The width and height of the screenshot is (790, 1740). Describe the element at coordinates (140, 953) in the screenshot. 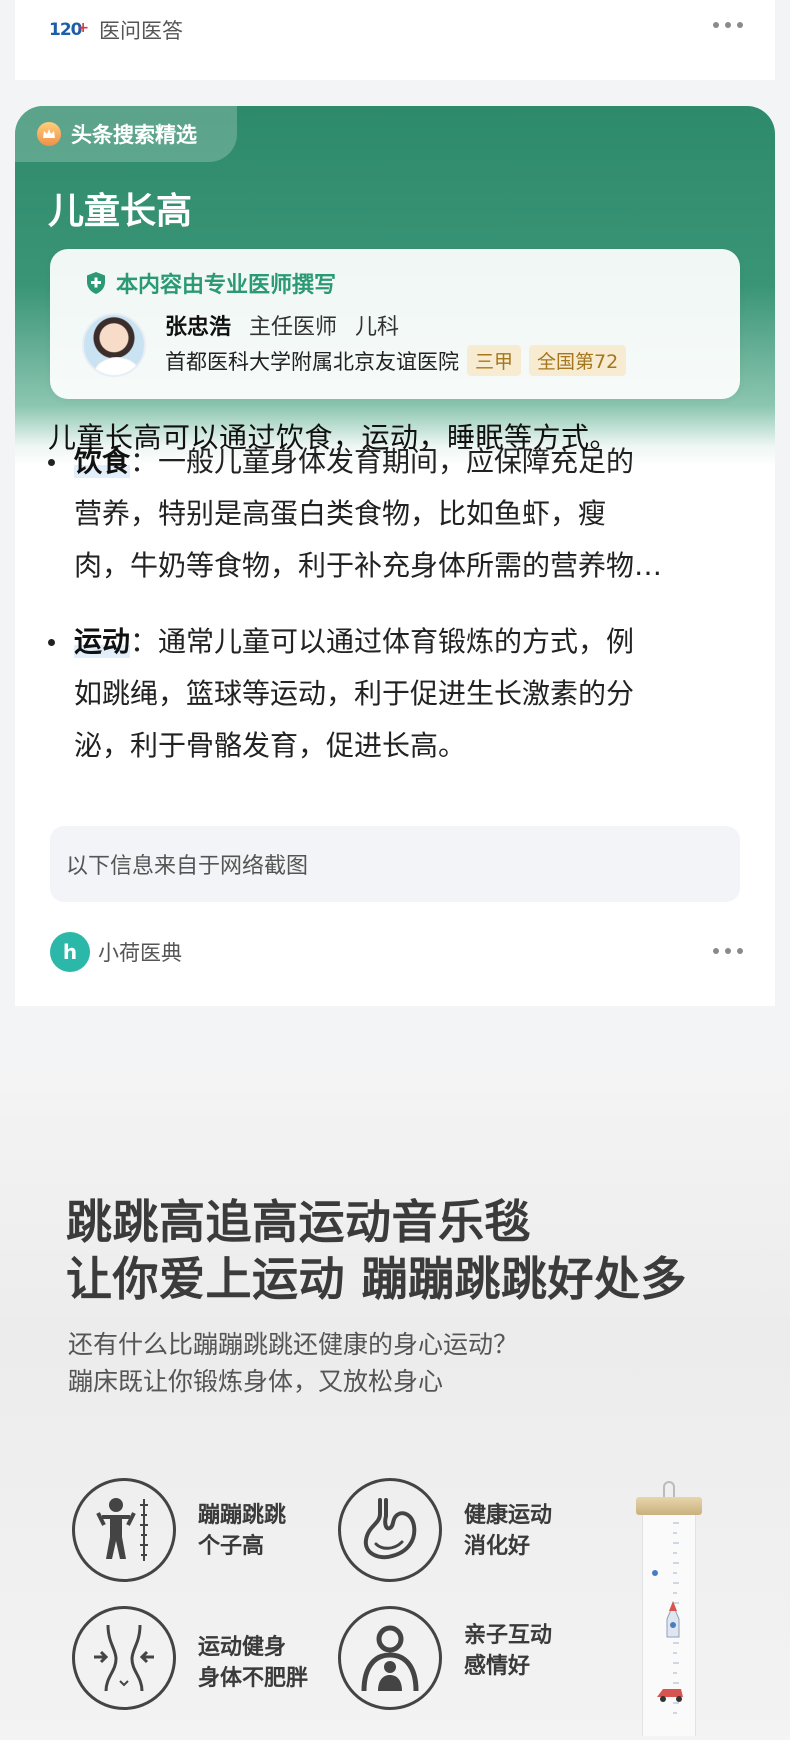

I see `xiaohe-name: 小荷医典` at that location.